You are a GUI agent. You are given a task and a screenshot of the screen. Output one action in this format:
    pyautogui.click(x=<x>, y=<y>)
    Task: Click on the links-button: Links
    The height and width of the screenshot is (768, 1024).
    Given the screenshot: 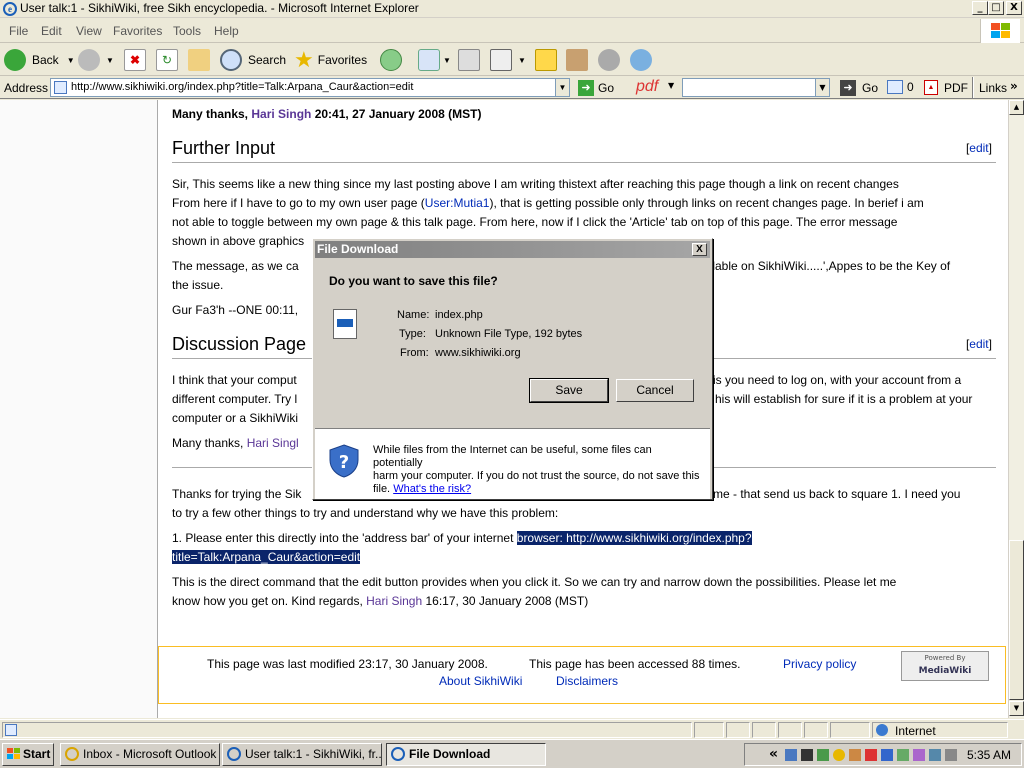 What is the action you would take?
    pyautogui.click(x=993, y=88)
    